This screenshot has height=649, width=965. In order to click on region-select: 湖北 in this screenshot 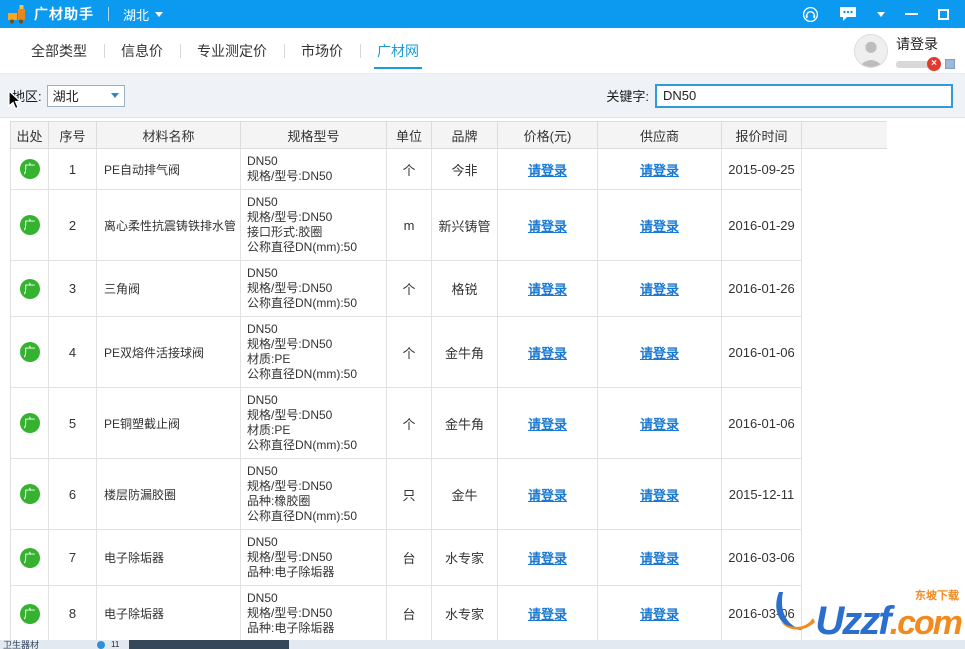, I will do `click(85, 95)`.